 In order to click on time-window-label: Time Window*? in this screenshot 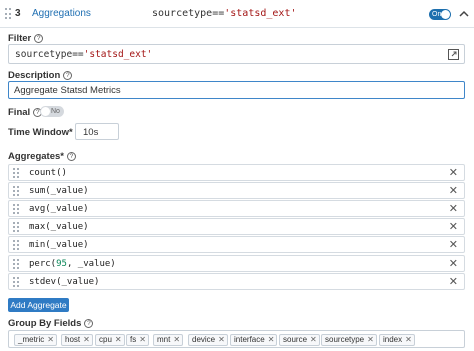, I will do `click(46, 132)`.